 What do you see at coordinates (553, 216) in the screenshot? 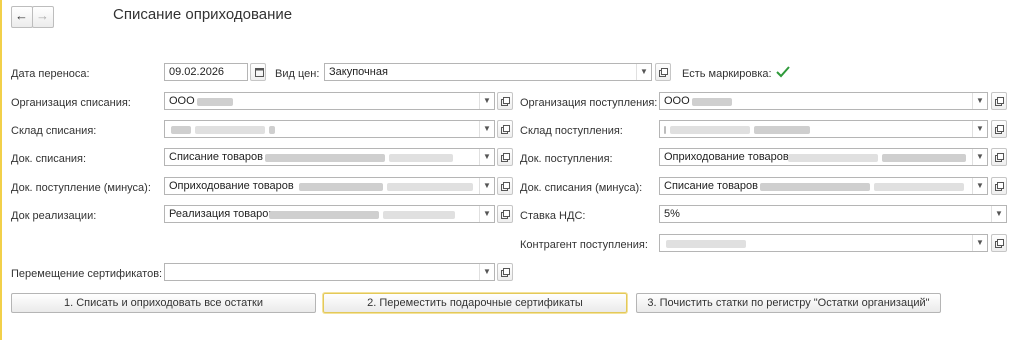
I see `vat-rate-label: Ставка НДС:` at bounding box center [553, 216].